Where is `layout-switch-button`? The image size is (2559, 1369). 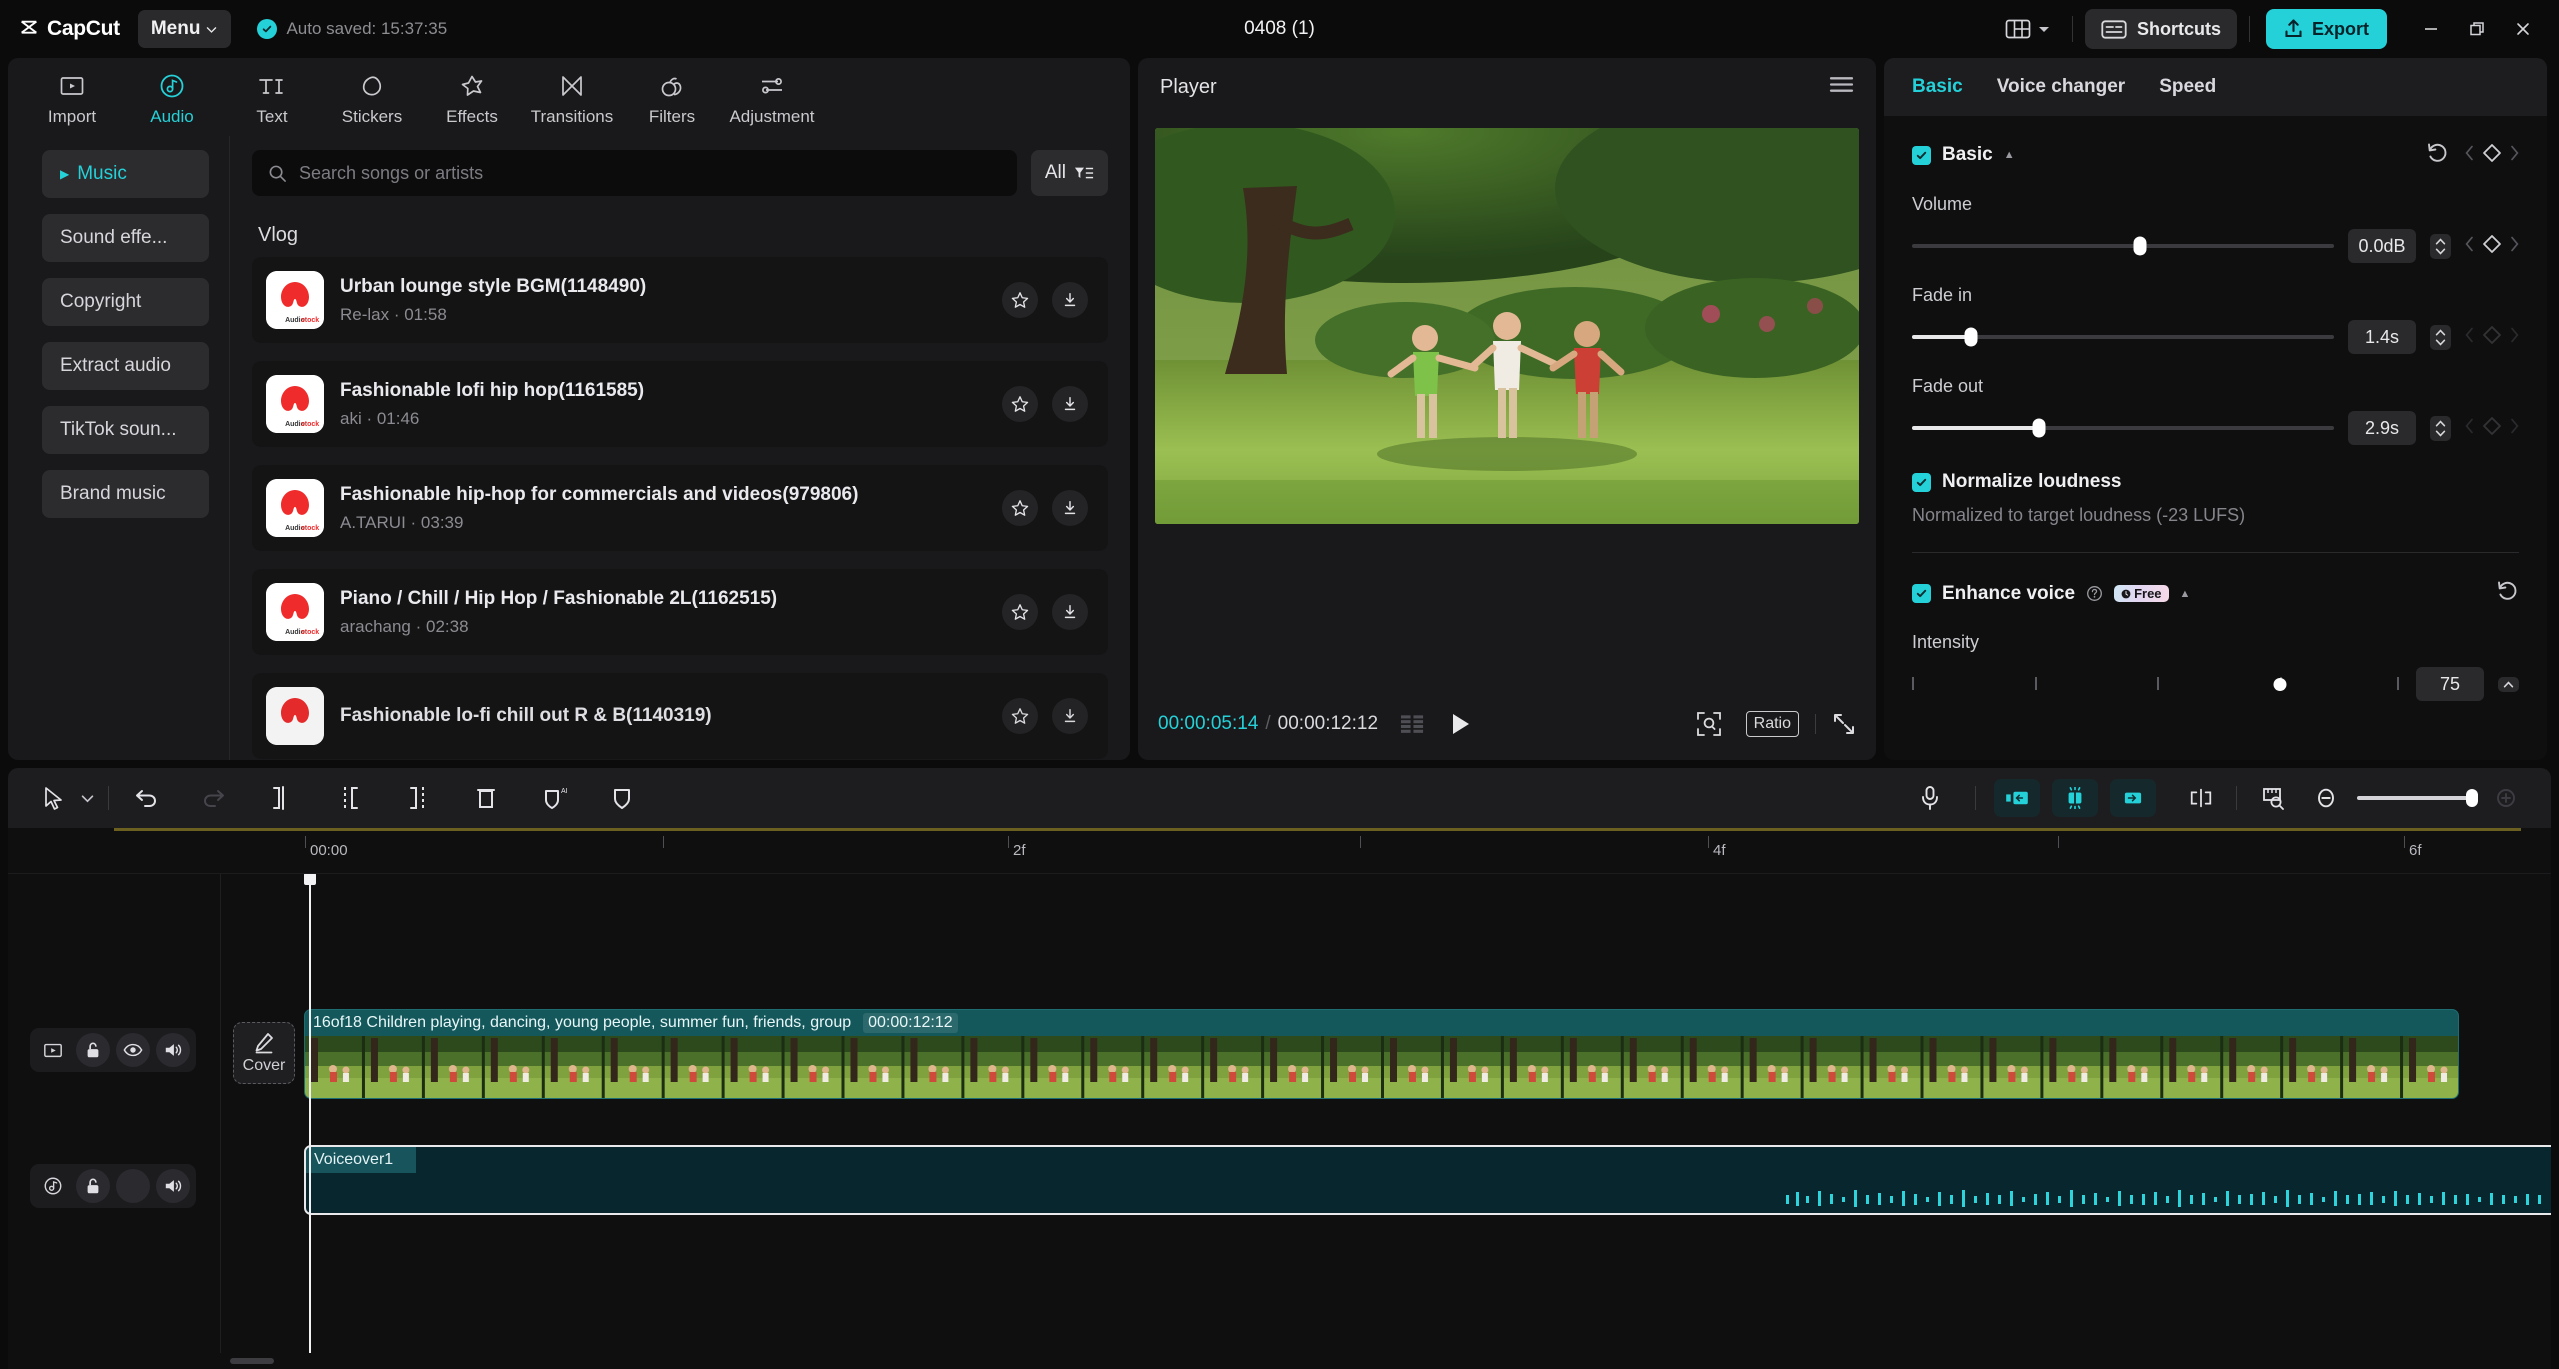
layout-switch-button is located at coordinates (2027, 29).